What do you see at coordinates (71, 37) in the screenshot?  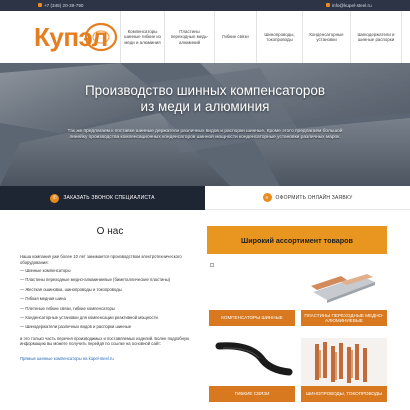 I see `logo-text: Купэл` at bounding box center [71, 37].